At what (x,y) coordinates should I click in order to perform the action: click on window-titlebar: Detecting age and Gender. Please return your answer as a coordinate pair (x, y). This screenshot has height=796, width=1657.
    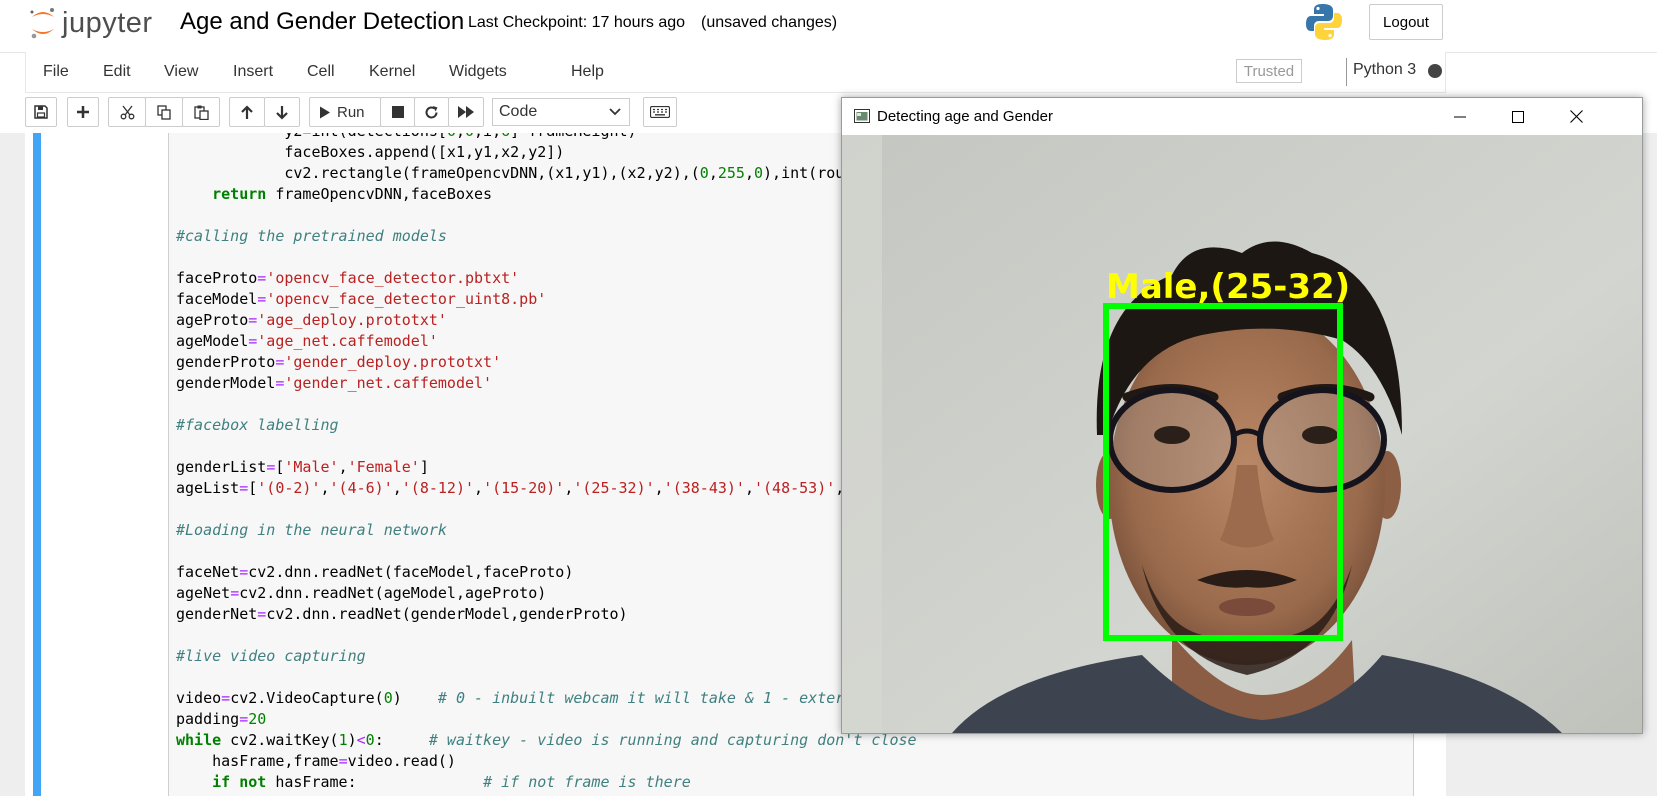
    Looking at the image, I should click on (1242, 116).